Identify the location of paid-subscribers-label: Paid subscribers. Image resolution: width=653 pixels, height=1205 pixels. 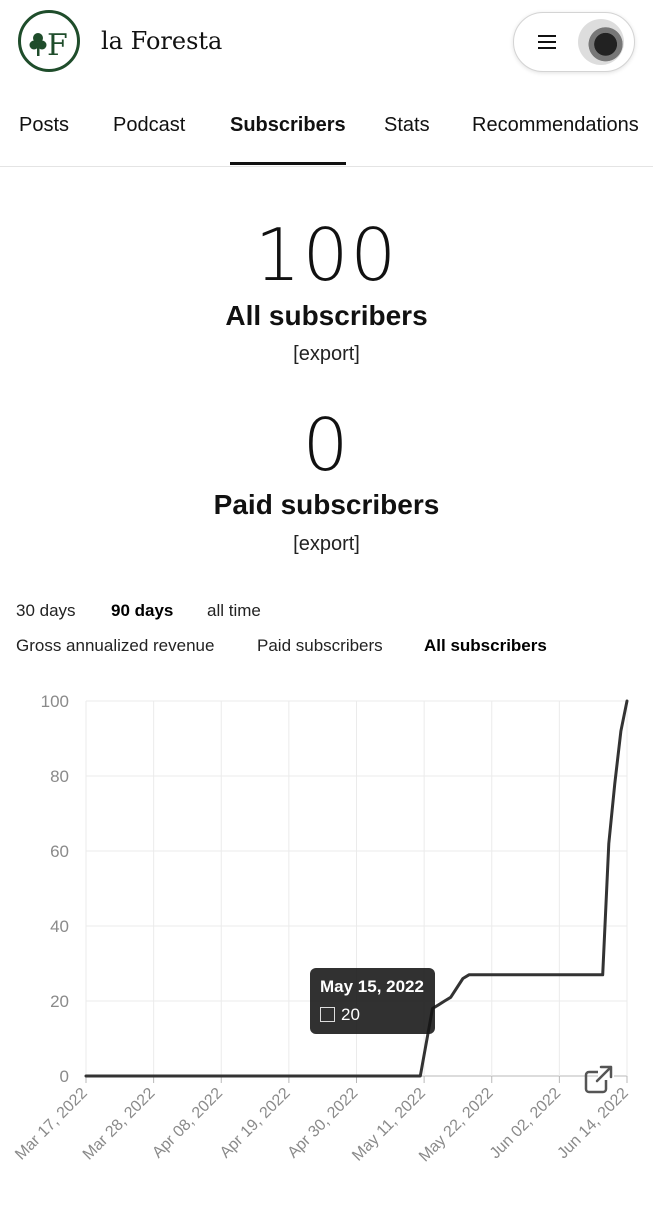
(326, 505).